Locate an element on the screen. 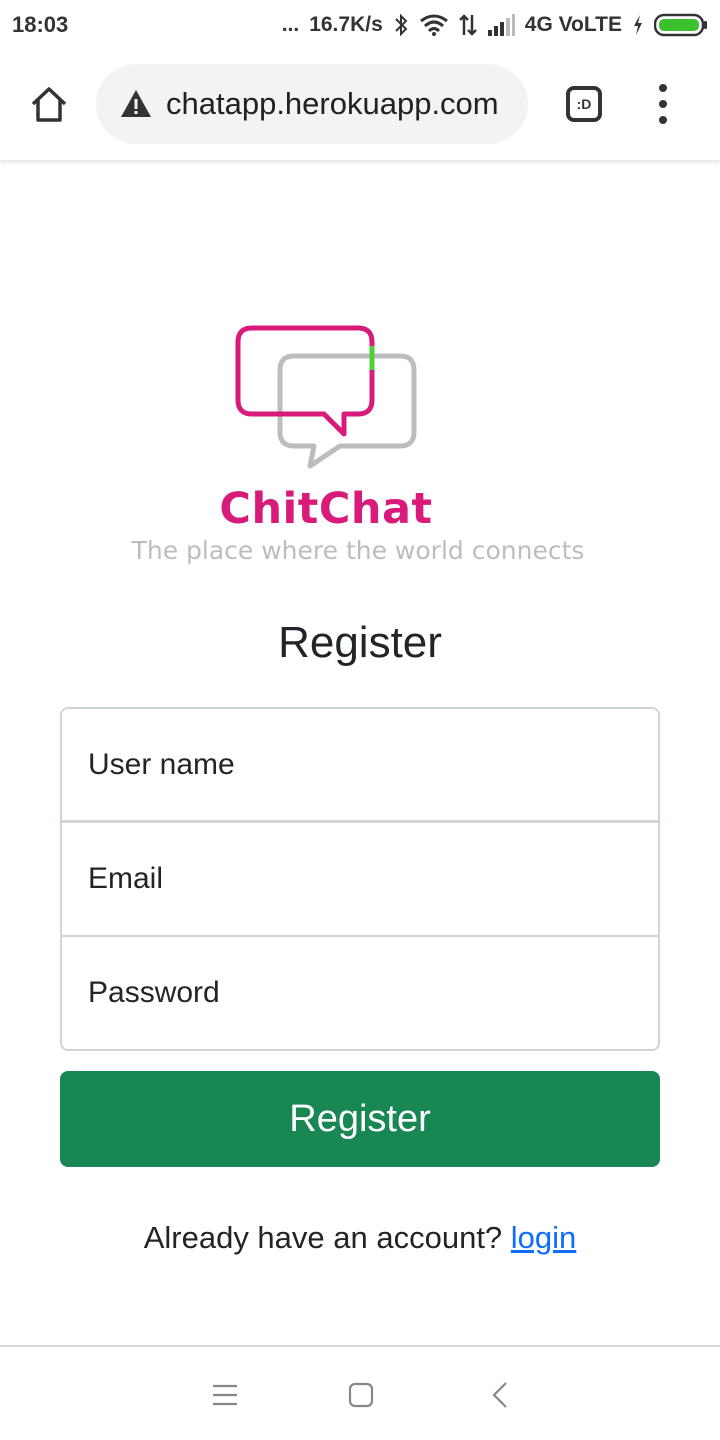 This screenshot has width=720, height=1440. tab-switcher-button: :D is located at coordinates (584, 104).